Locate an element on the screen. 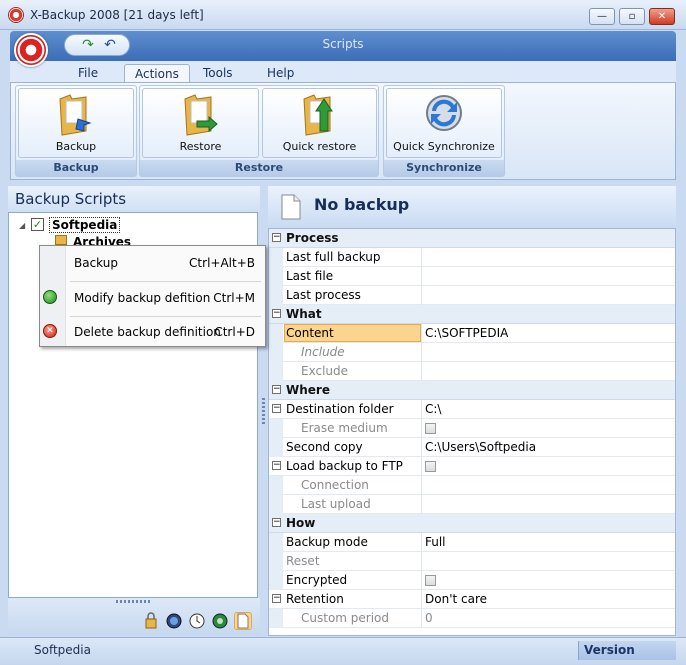 The height and width of the screenshot is (665, 686). tab-help: Help is located at coordinates (280, 73).